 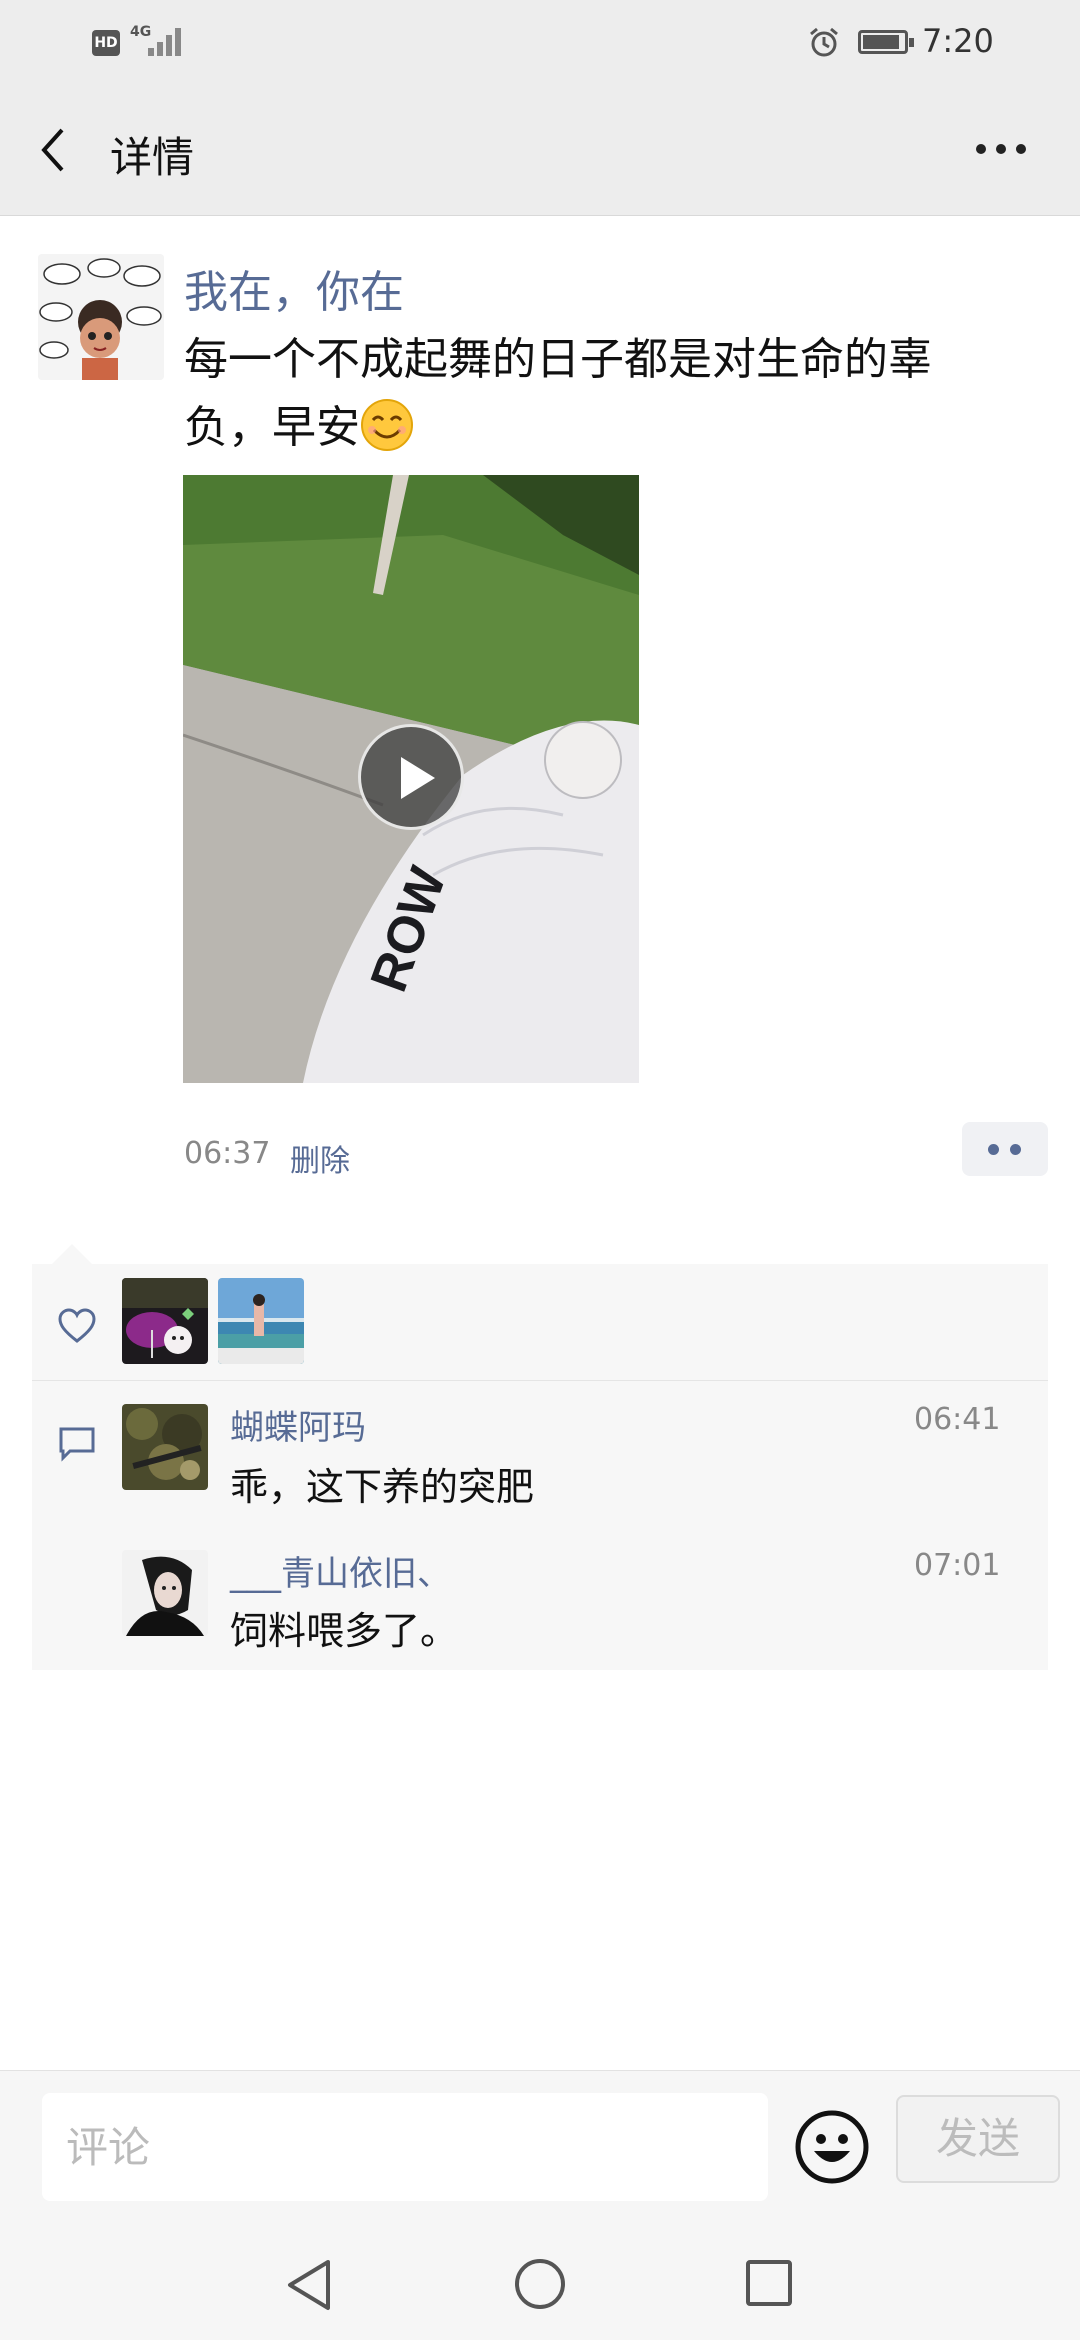 What do you see at coordinates (886, 42) in the screenshot?
I see `battery-icon` at bounding box center [886, 42].